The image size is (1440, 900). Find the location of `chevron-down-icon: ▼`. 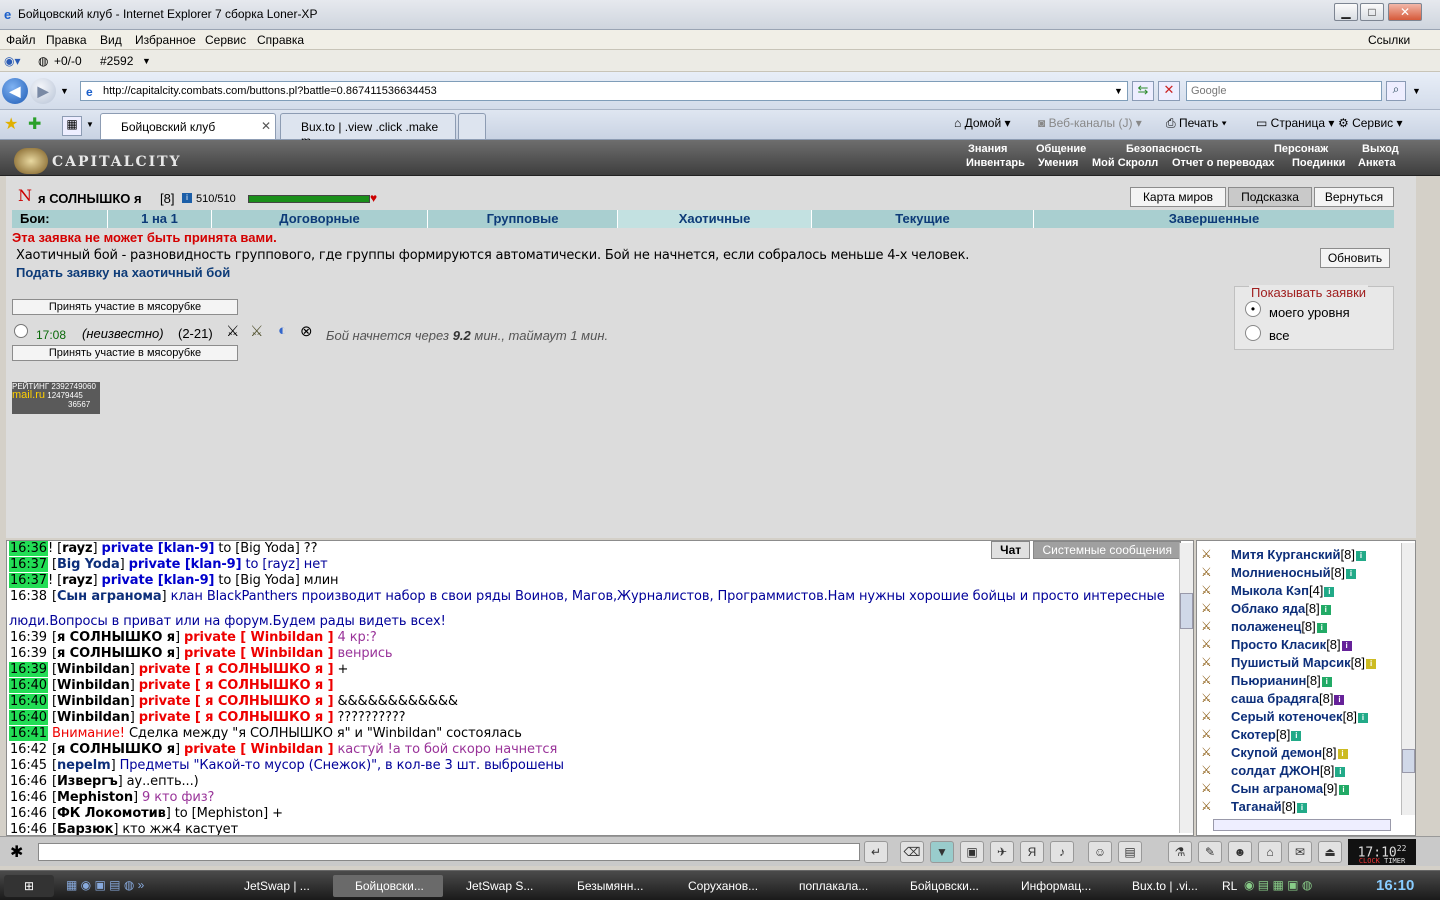

chevron-down-icon: ▼ is located at coordinates (146, 61).